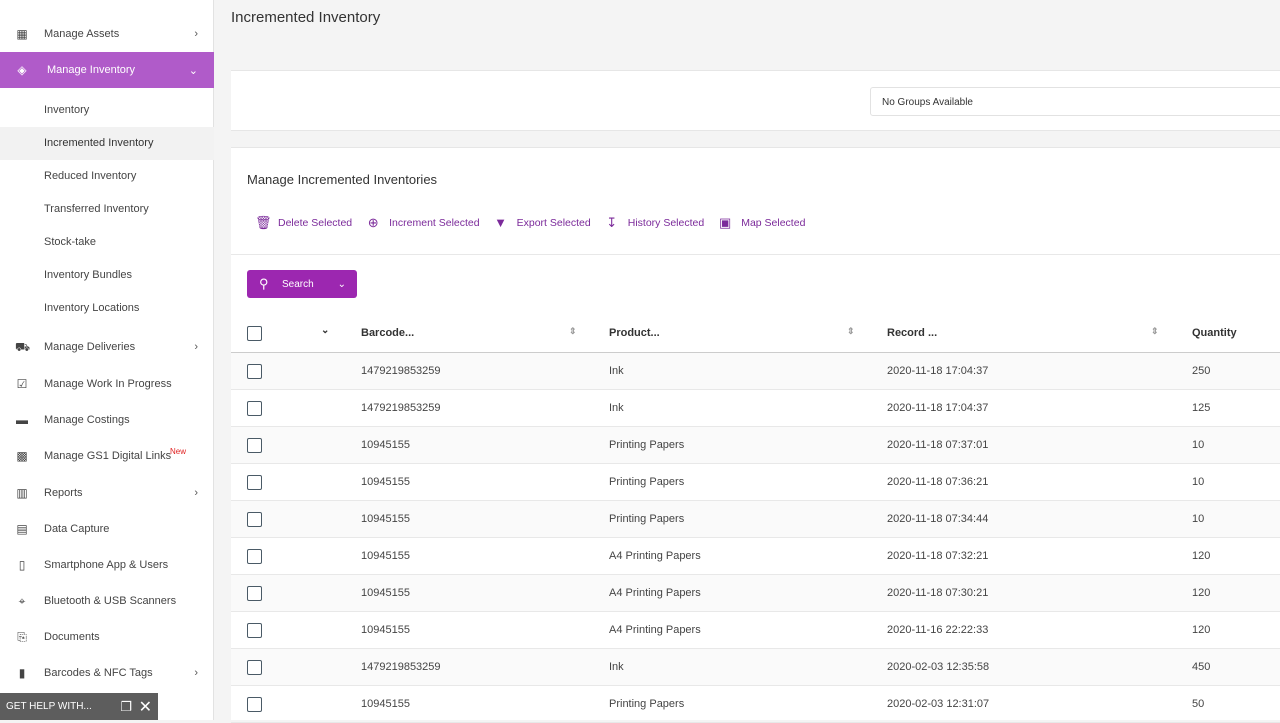 Image resolution: width=1280 pixels, height=723 pixels. Describe the element at coordinates (22, 70) in the screenshot. I see `tag-icon: ◈` at that location.